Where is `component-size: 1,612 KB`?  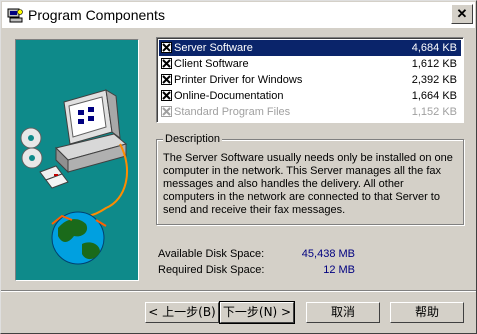 component-size: 1,612 KB is located at coordinates (434, 64).